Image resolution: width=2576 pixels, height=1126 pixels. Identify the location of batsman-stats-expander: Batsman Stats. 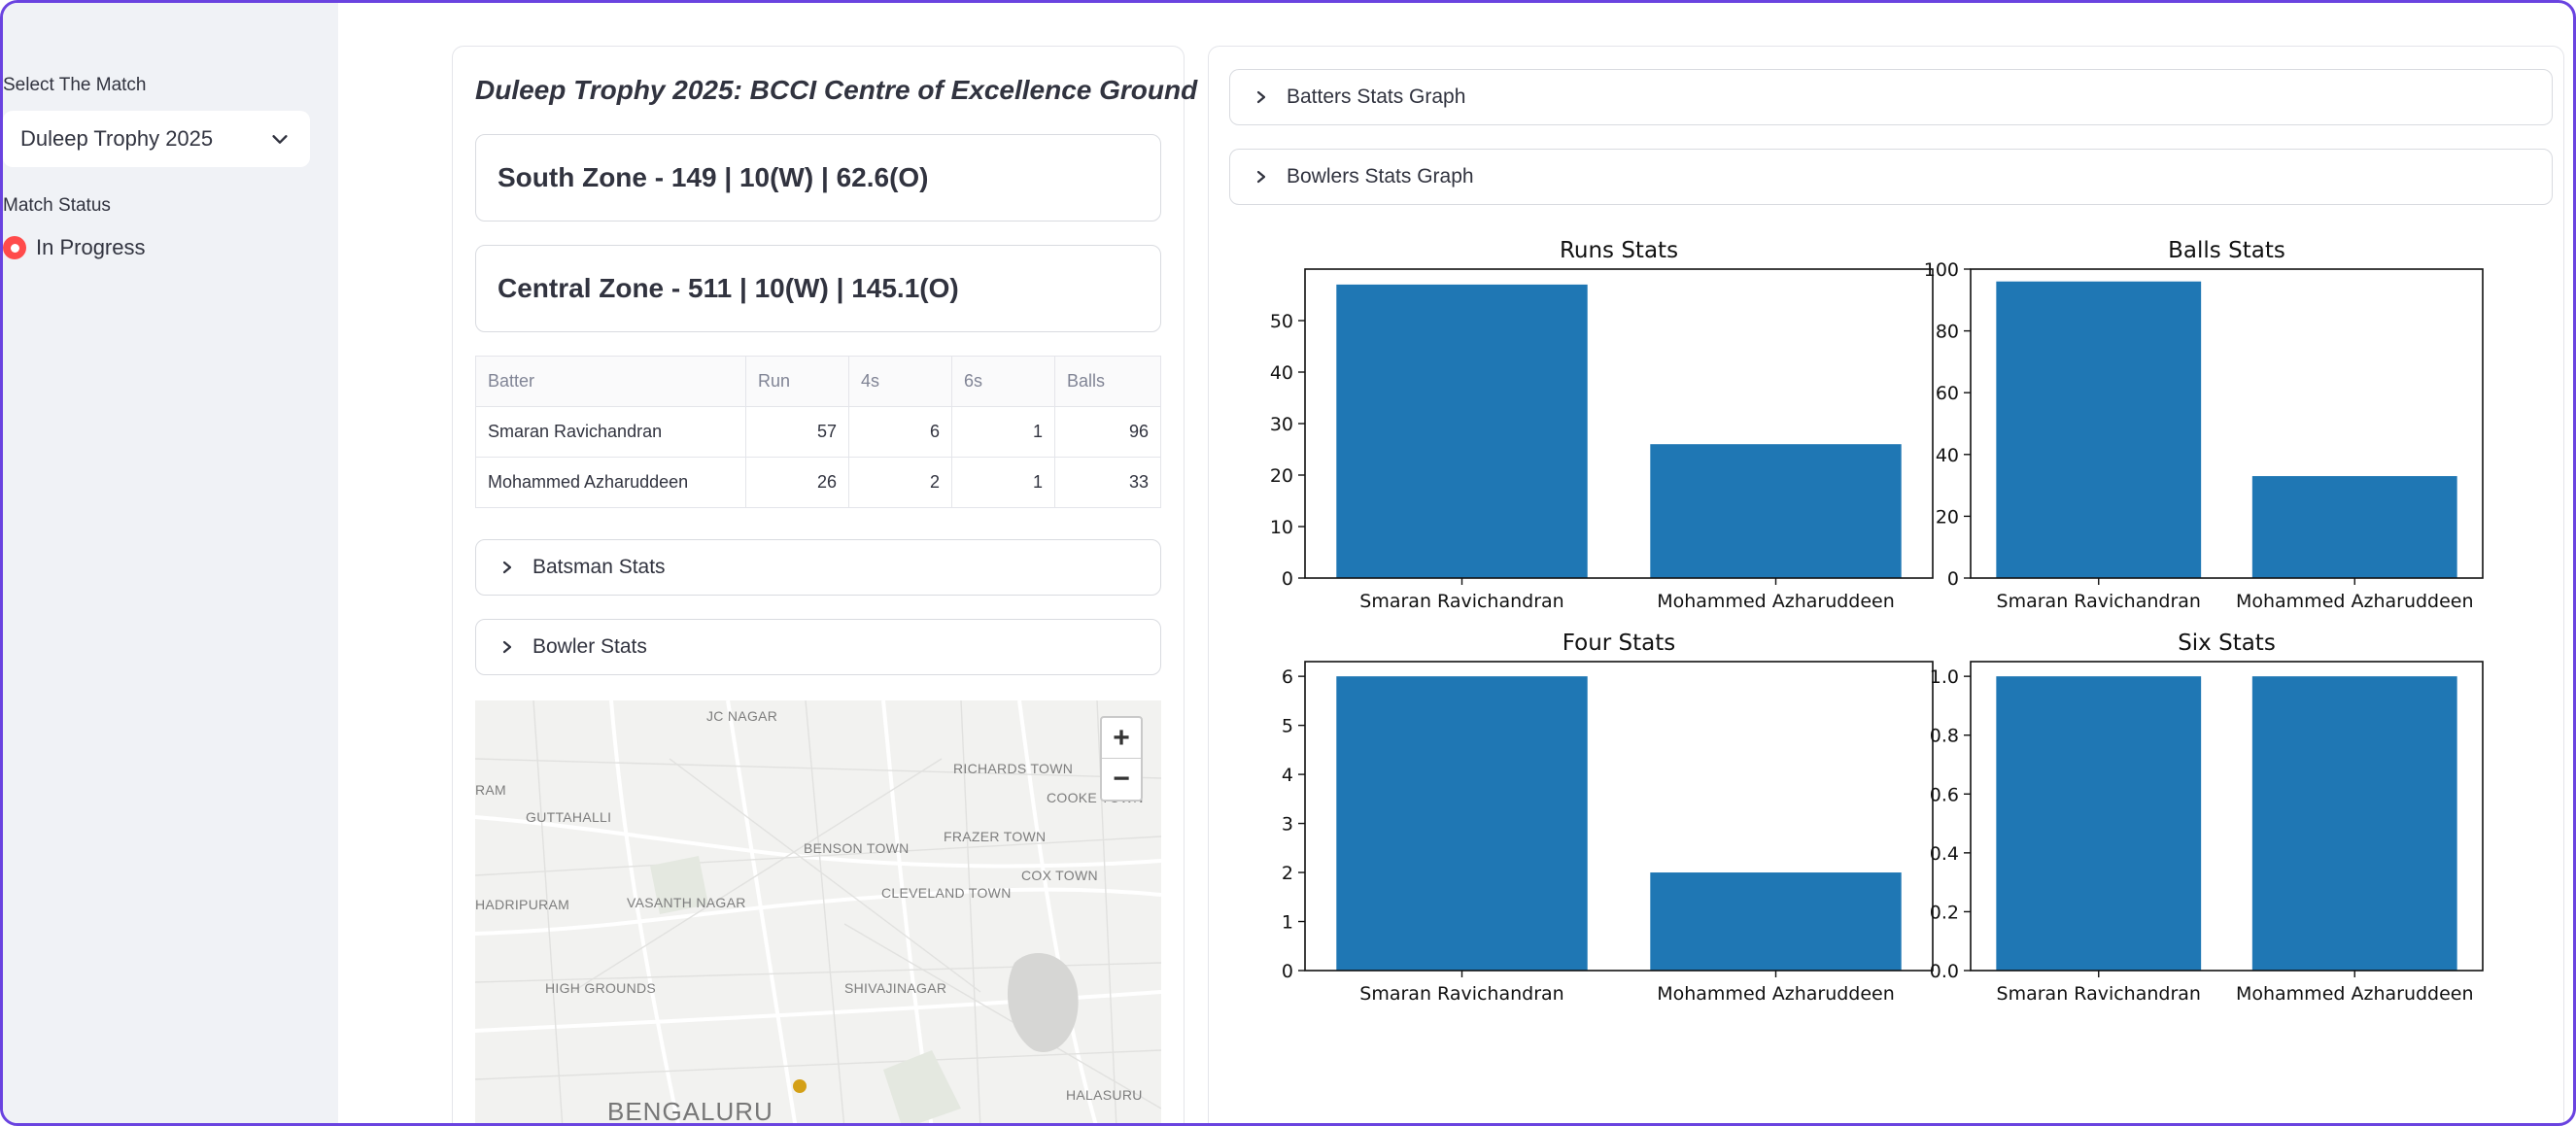
(818, 567).